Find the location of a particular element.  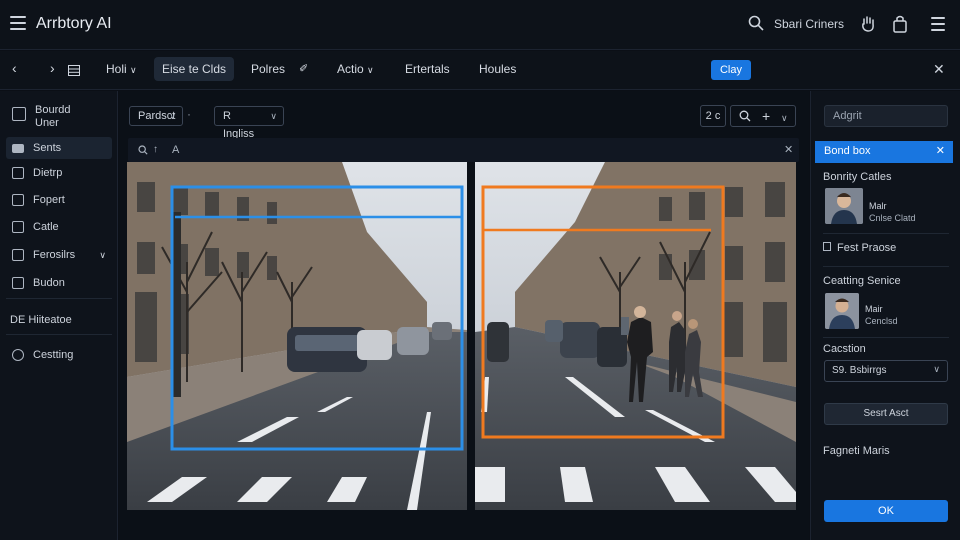

search-text: A is located at coordinates (176, 150).